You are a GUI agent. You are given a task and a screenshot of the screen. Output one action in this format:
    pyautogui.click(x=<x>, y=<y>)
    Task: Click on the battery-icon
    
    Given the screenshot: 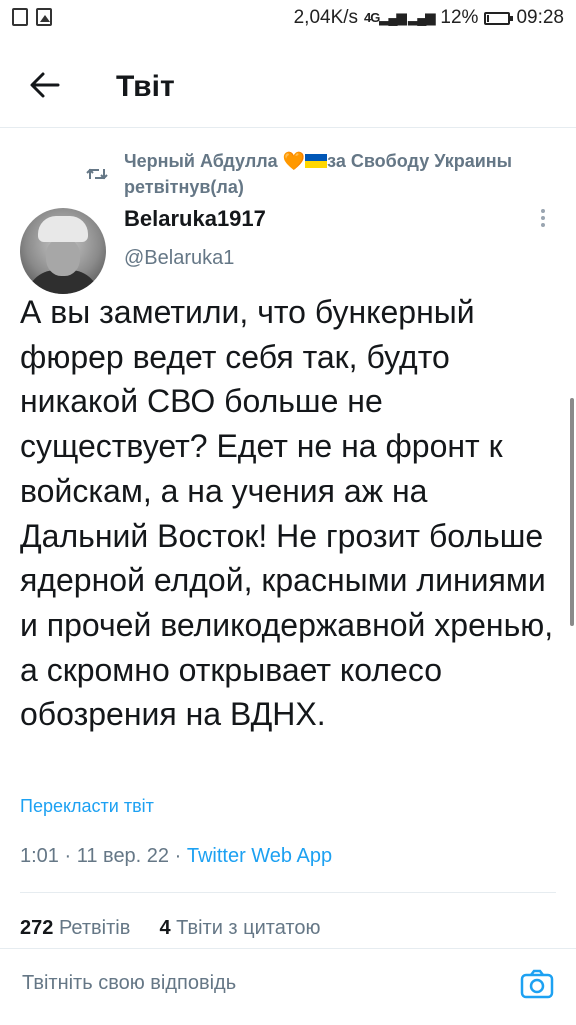 What is the action you would take?
    pyautogui.click(x=499, y=18)
    